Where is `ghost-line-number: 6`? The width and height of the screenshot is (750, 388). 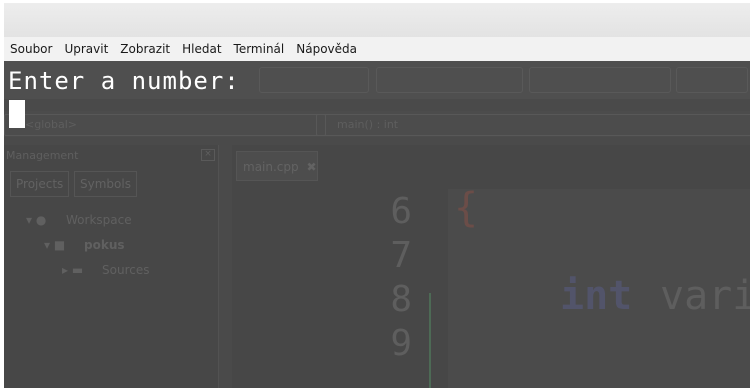
ghost-line-number: 6 is located at coordinates (401, 211).